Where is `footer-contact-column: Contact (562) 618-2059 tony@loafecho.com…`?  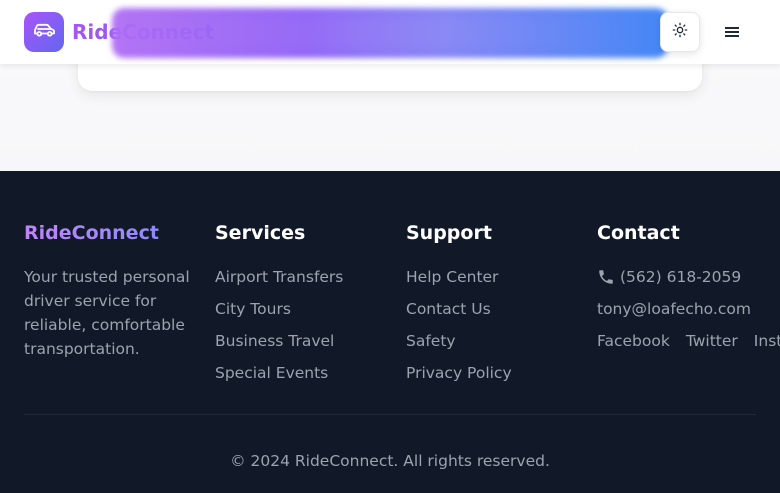 footer-contact-column: Contact (562) 618-2059 tony@loafecho.com… is located at coordinates (688, 287).